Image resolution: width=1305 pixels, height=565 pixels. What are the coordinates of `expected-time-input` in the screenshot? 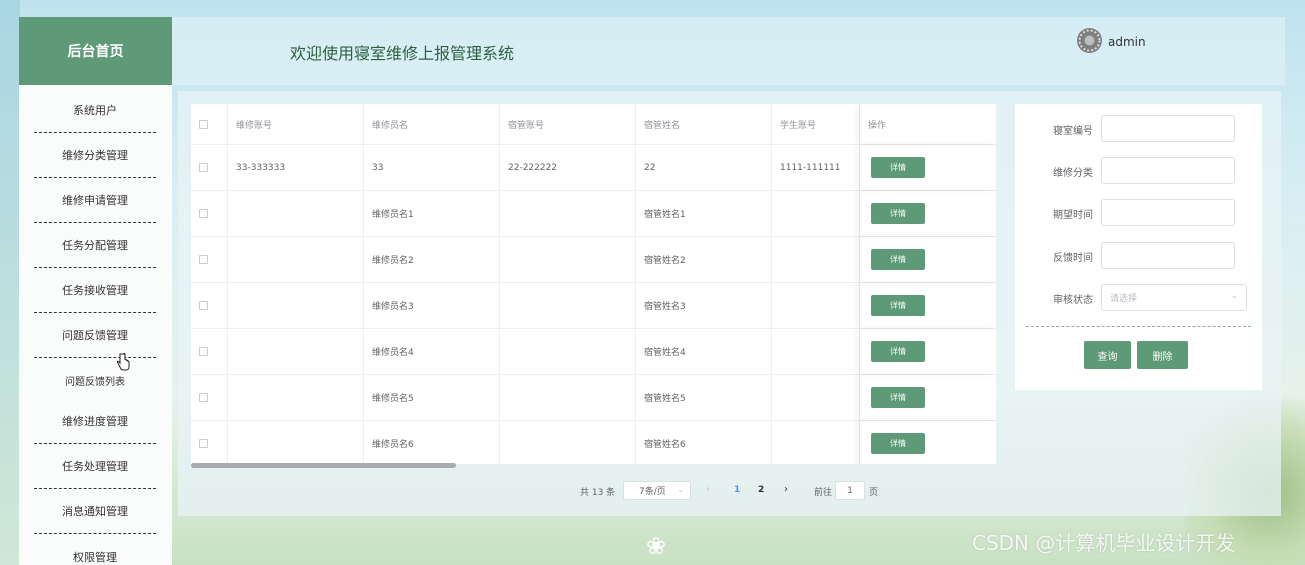 It's located at (1168, 212).